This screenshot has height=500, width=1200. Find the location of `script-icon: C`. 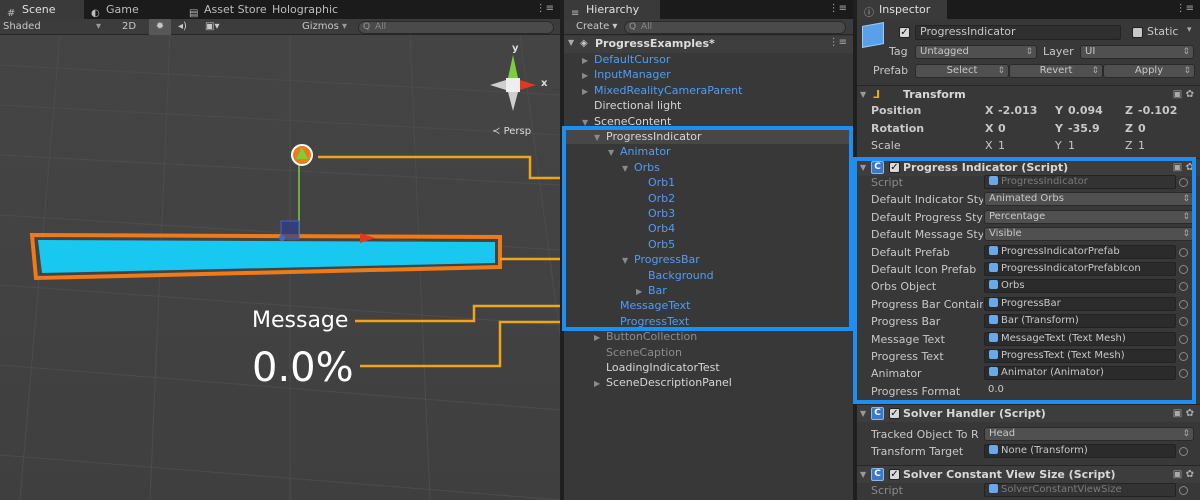

script-icon: C is located at coordinates (877, 413).